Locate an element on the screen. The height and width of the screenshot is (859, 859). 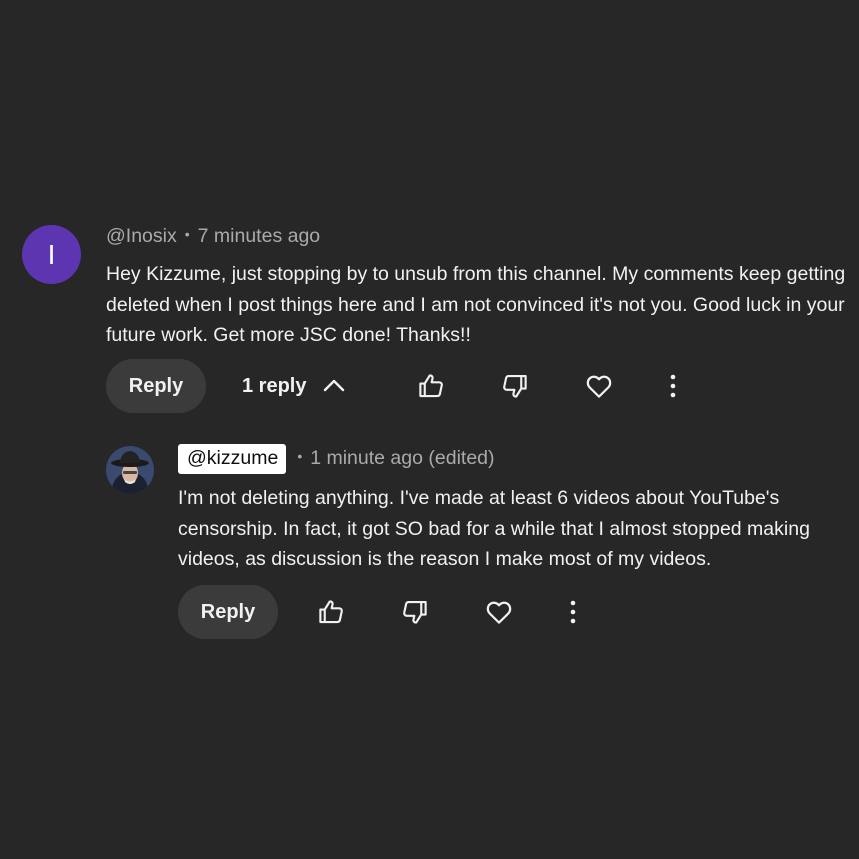
avatar-letter: I is located at coordinates (51, 254).